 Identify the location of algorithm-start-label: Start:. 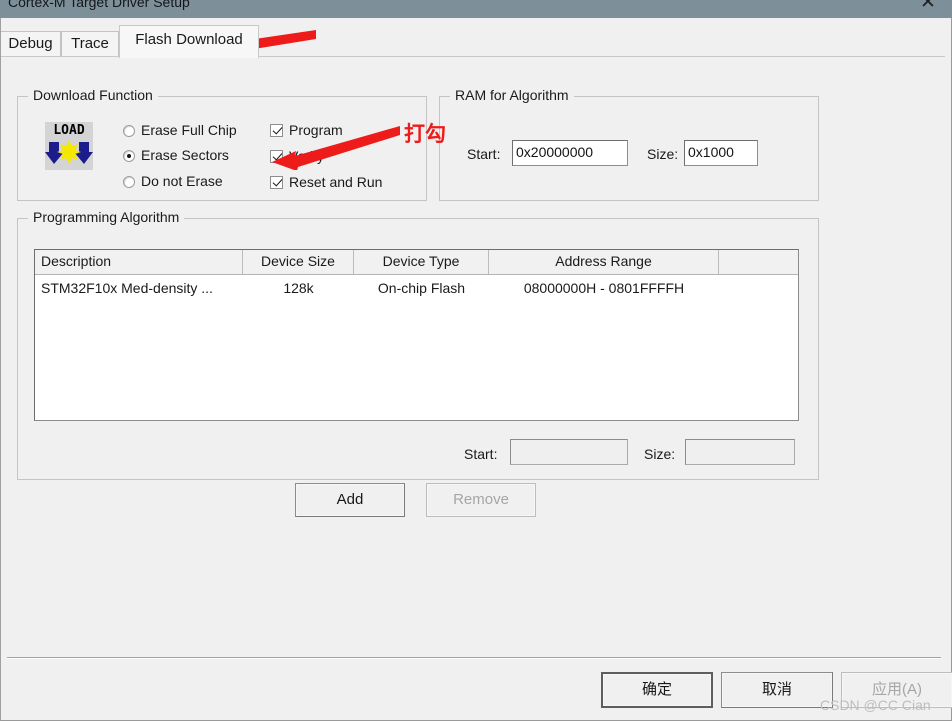
(481, 454).